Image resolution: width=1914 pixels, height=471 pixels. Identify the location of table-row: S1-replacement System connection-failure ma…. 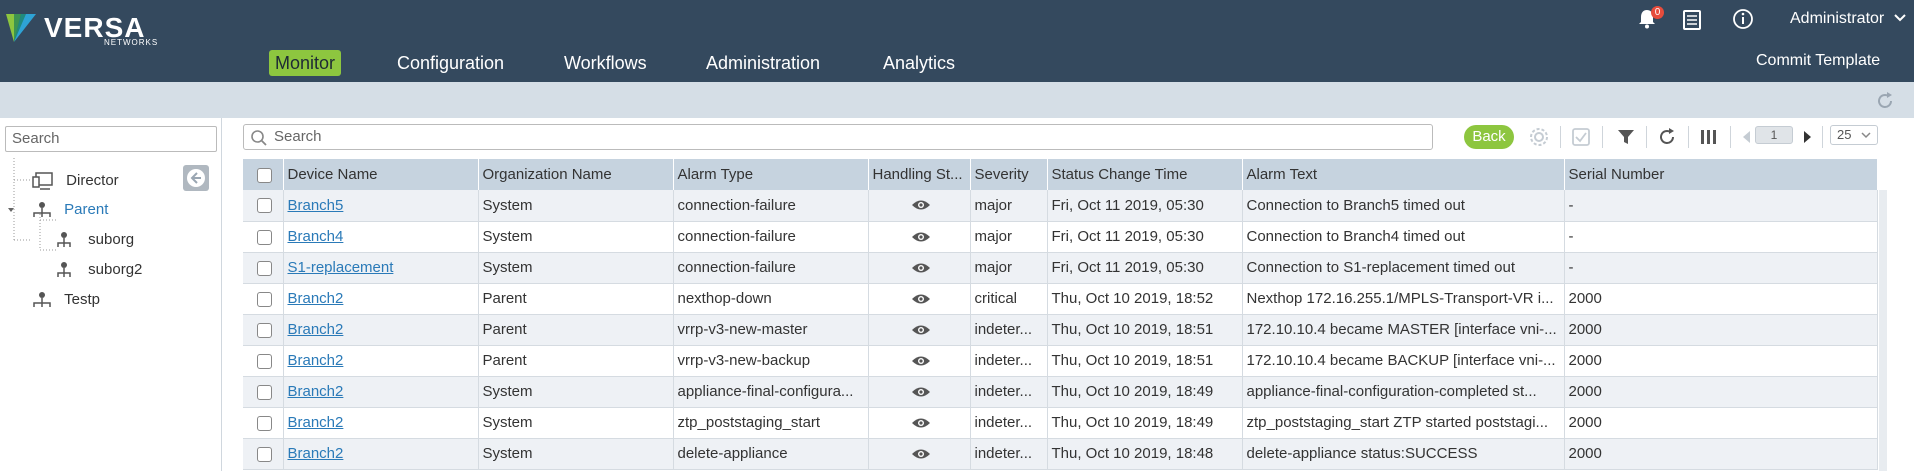
(1060, 268).